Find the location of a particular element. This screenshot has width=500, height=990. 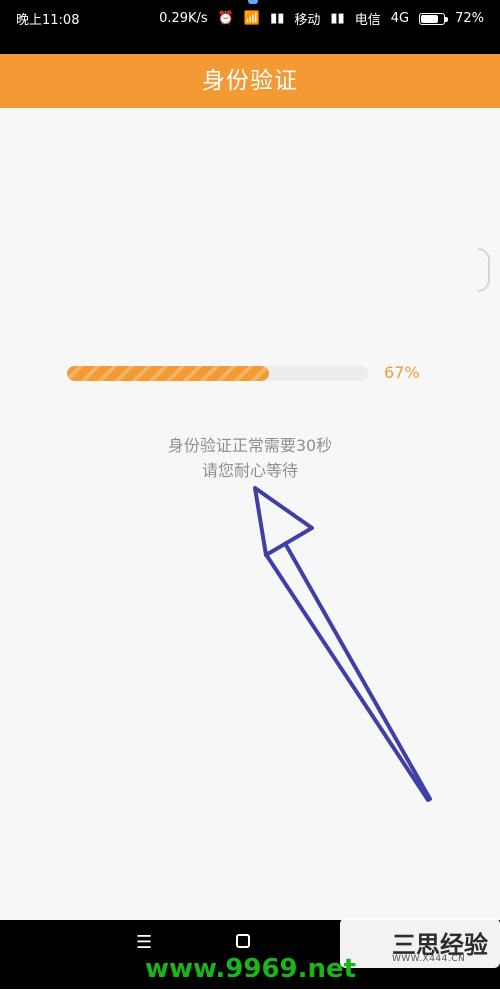

status-right: 0.29K/s ⏰ 📶 ▮▮ 移动 ▮▮ 电信 4G 72% is located at coordinates (321, 18).